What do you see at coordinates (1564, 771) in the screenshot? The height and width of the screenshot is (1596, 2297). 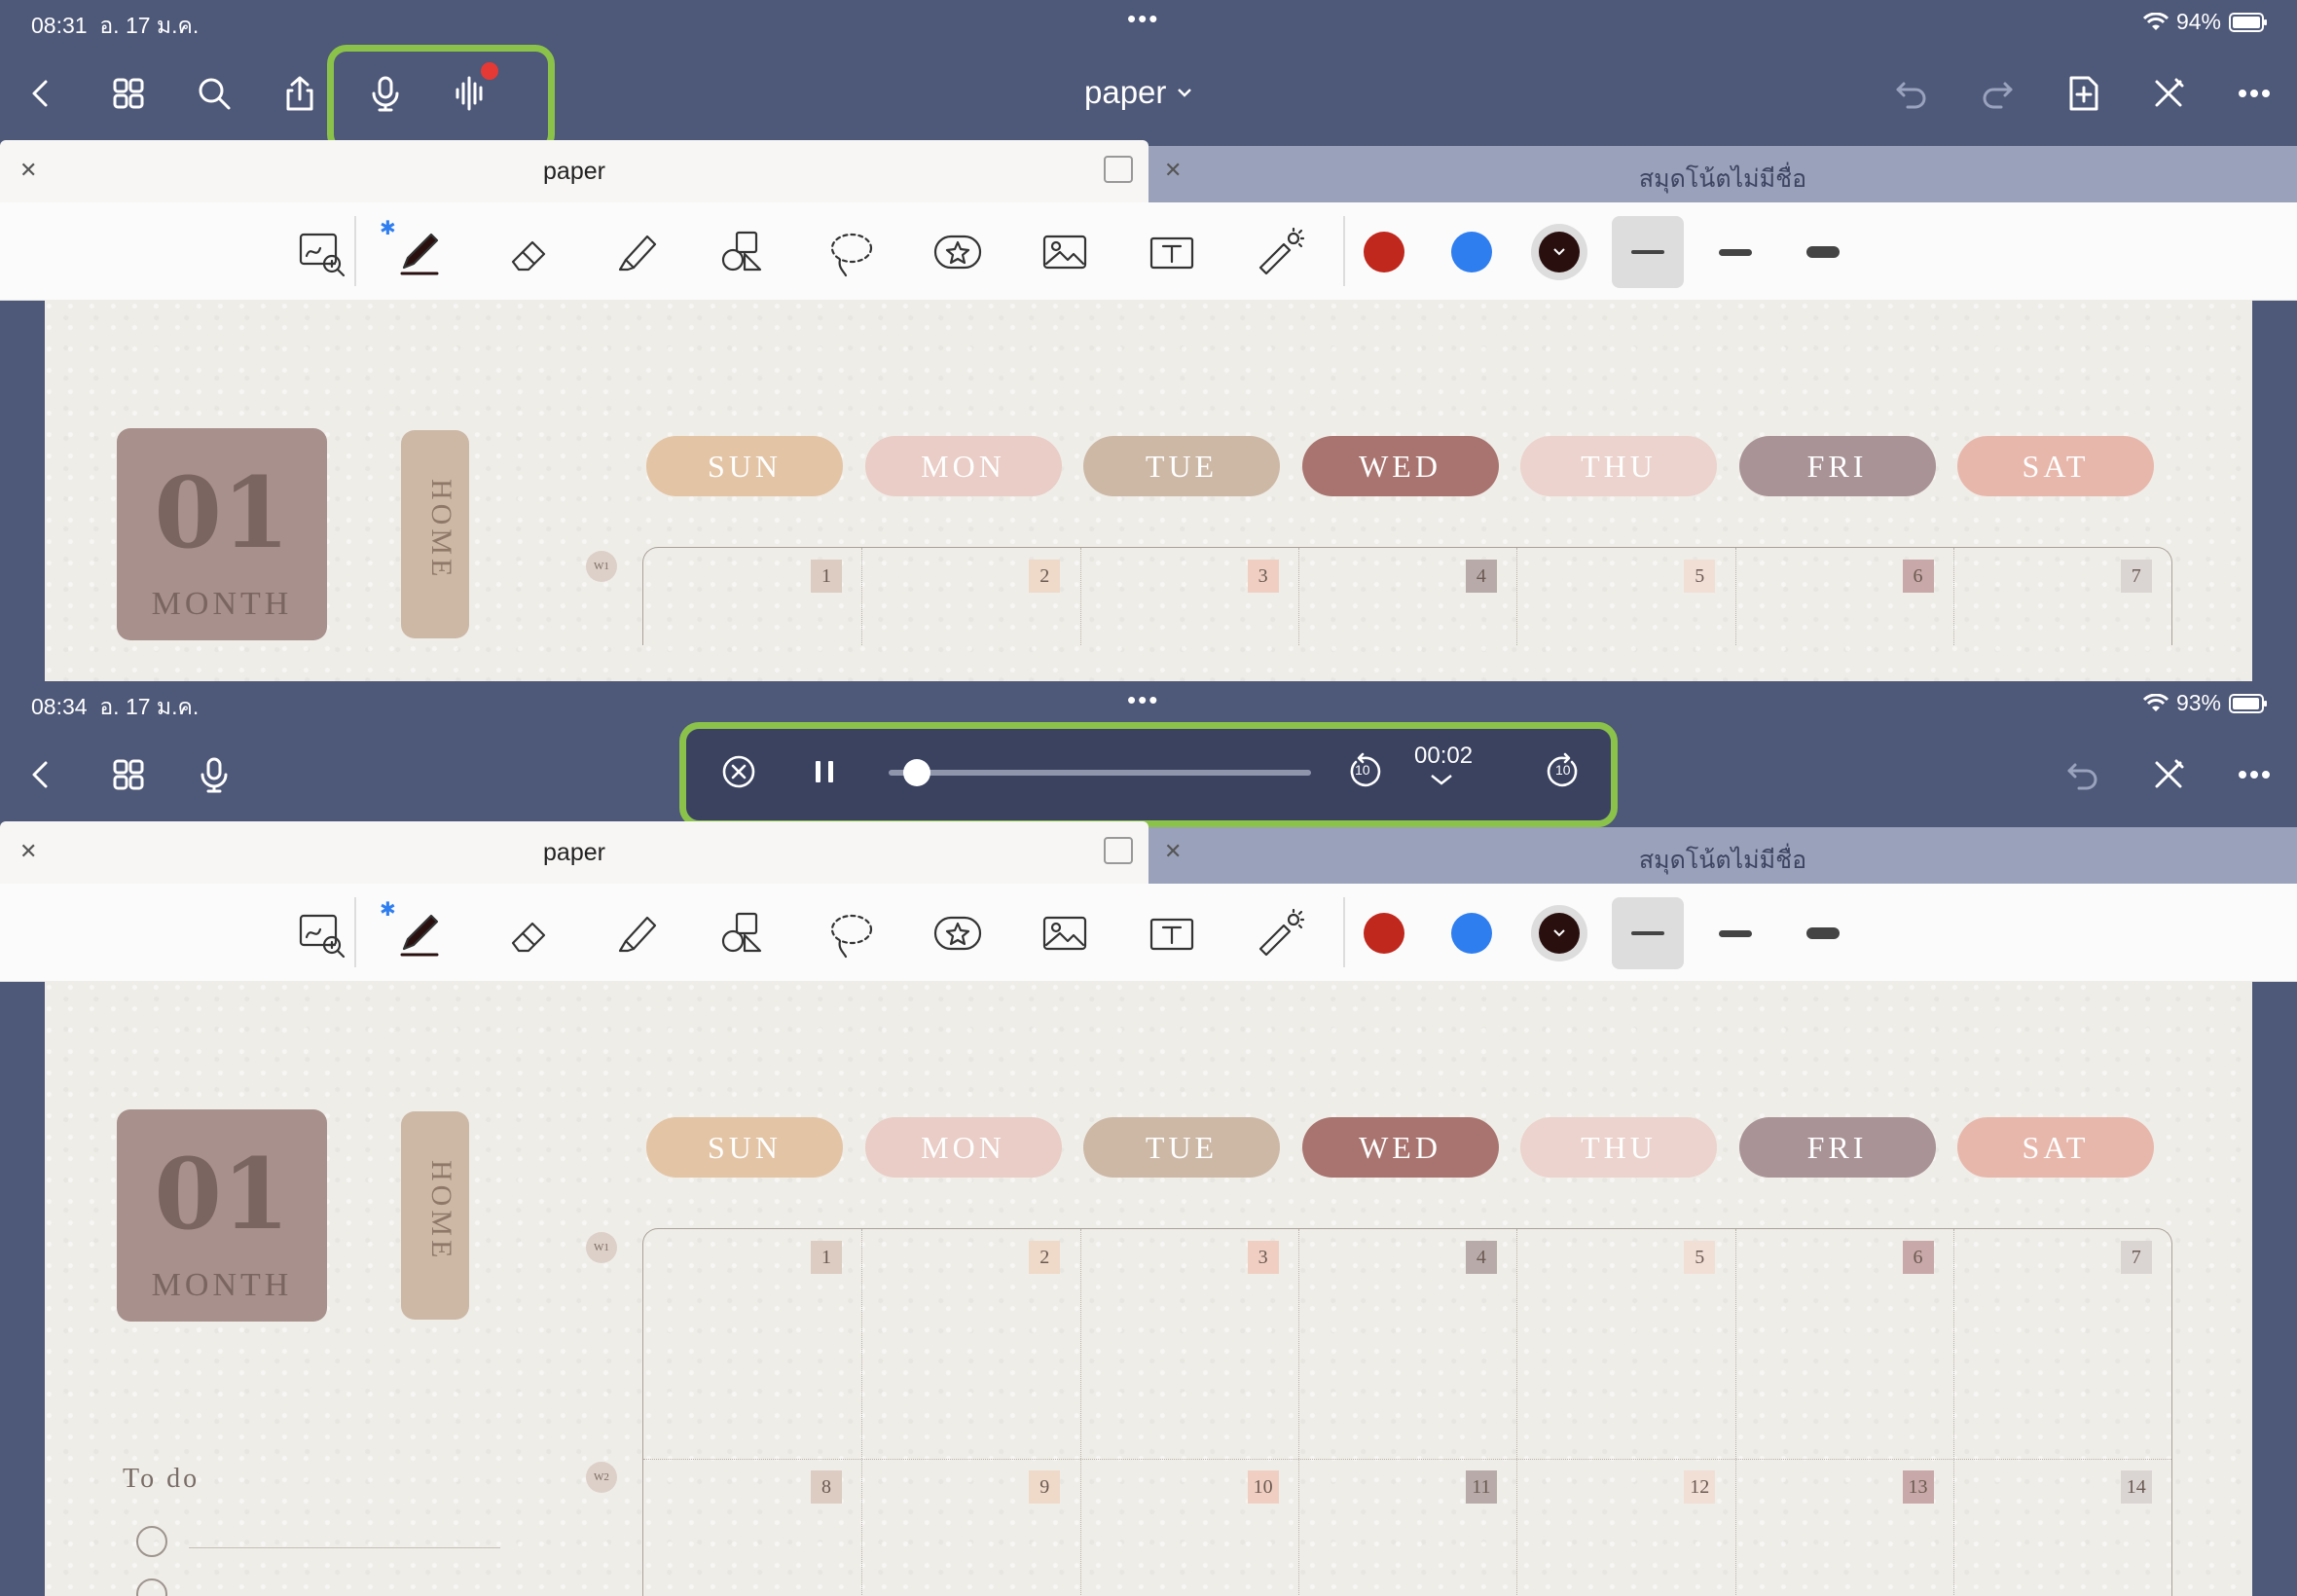 I see `skip-forward-button: 10` at bounding box center [1564, 771].